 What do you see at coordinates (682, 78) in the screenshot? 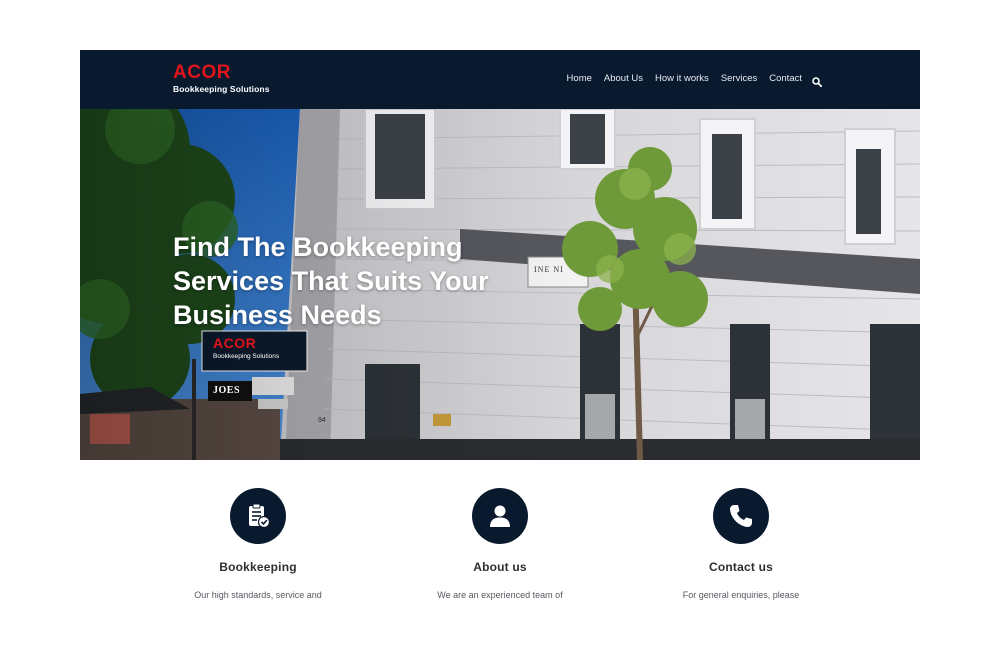
I see `nav-how-it-works: How it works` at bounding box center [682, 78].